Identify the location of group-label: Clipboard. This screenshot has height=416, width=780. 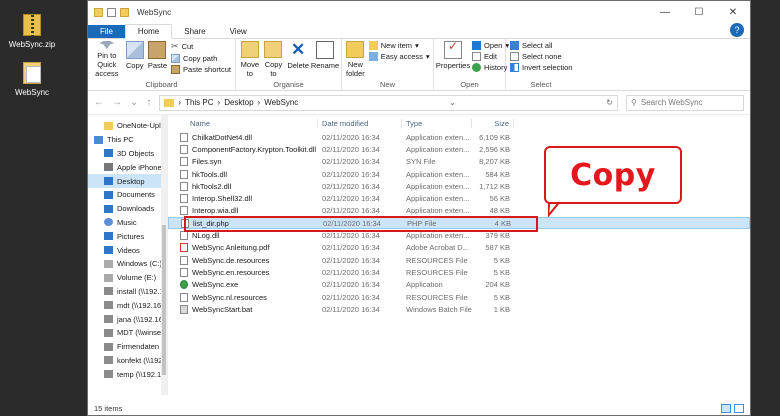
(161, 84).